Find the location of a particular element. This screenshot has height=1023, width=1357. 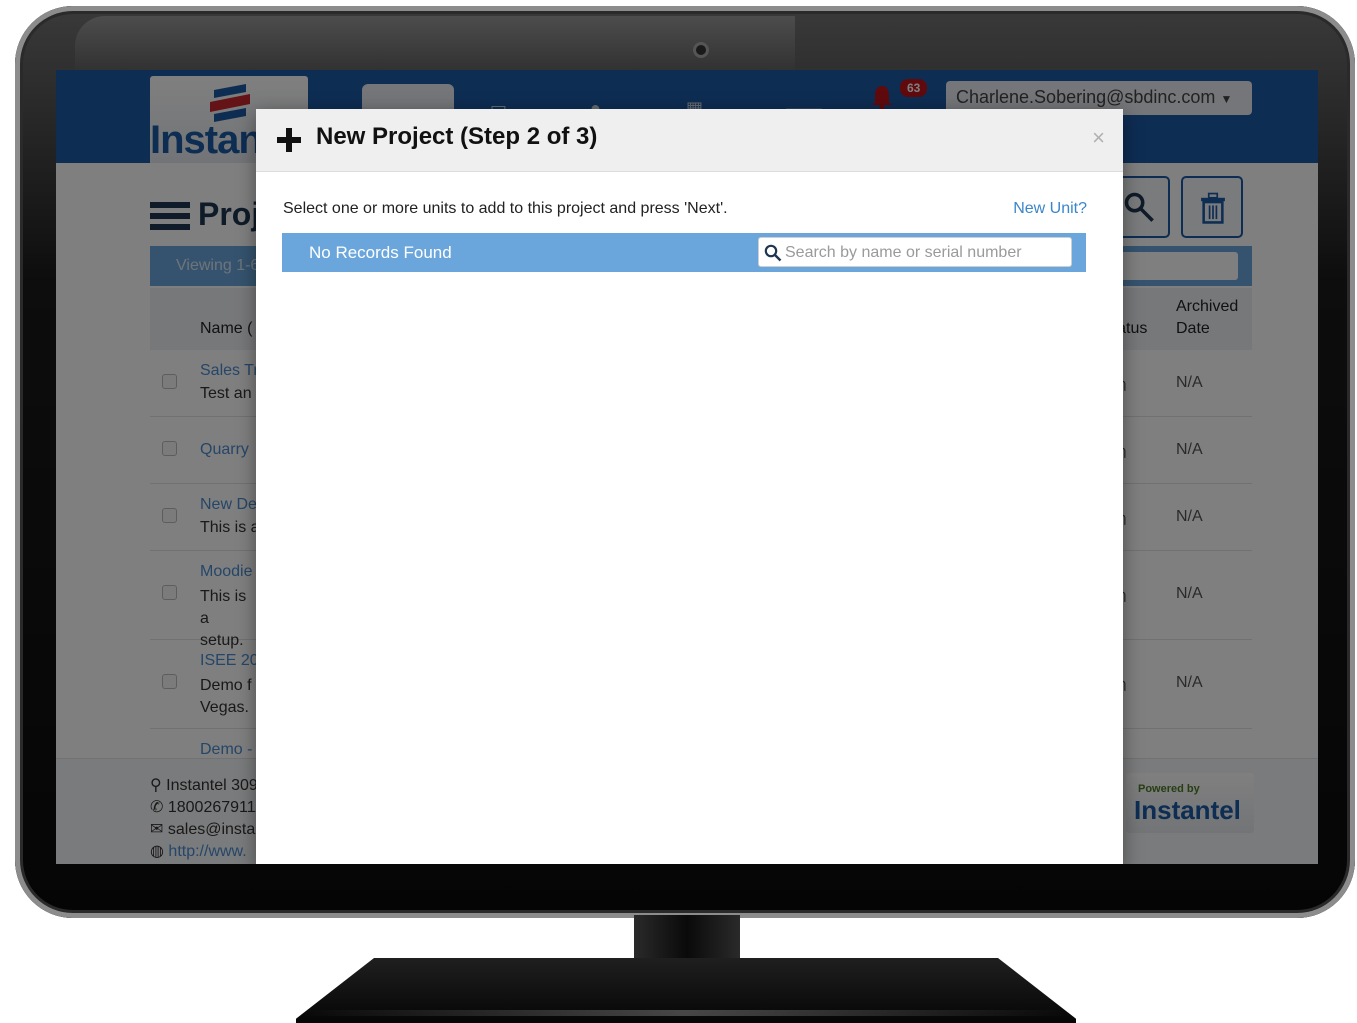

webcam-icon is located at coordinates (701, 50).